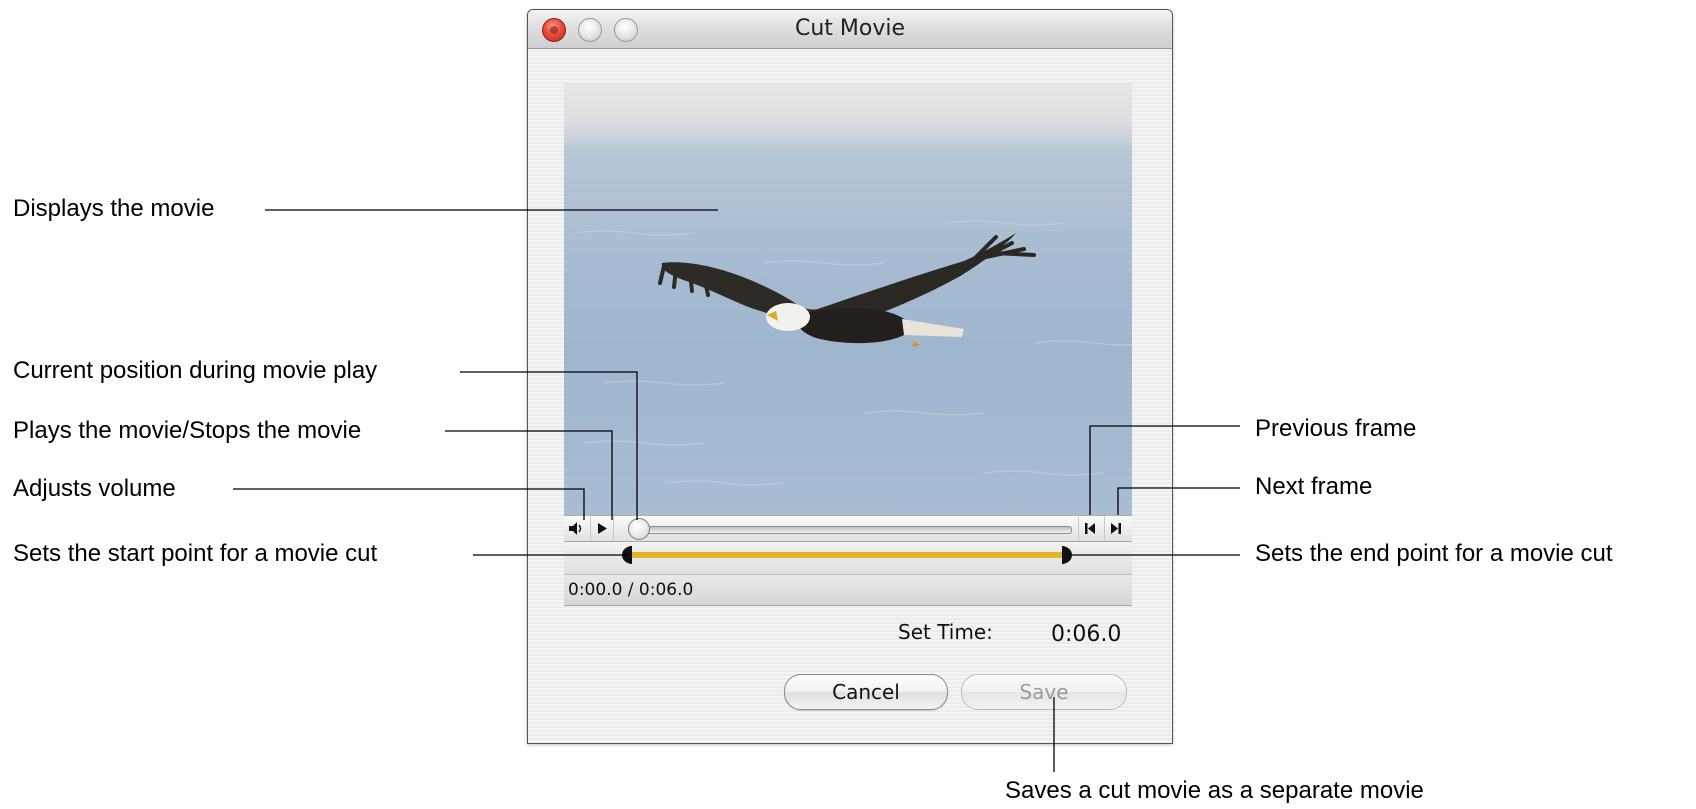 The height and width of the screenshot is (809, 1696). What do you see at coordinates (866, 692) in the screenshot?
I see `cancel-button: Cancel` at bounding box center [866, 692].